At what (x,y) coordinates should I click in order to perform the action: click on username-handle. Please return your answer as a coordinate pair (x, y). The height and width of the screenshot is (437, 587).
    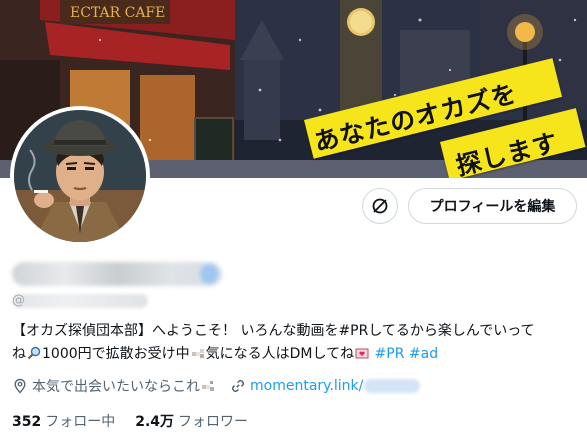
    Looking at the image, I should click on (80, 301).